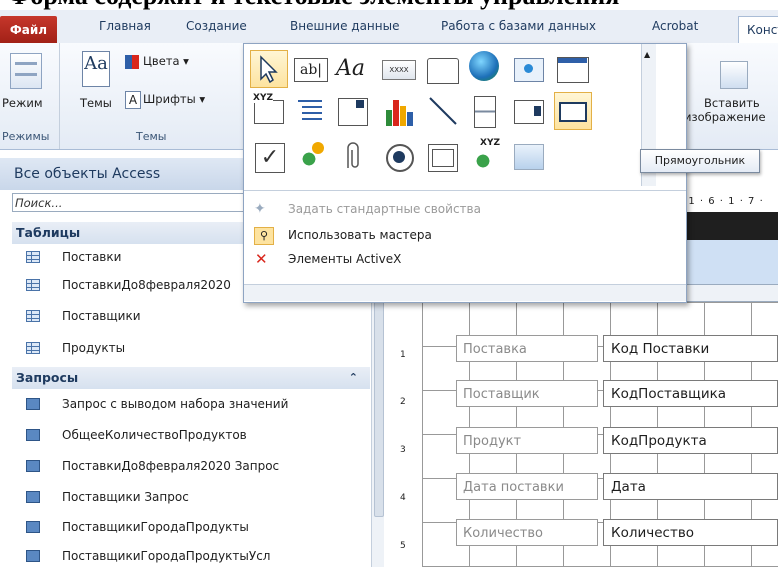 The width and height of the screenshot is (778, 567). I want to click on modes-group-label: Режимы, so click(26, 136).